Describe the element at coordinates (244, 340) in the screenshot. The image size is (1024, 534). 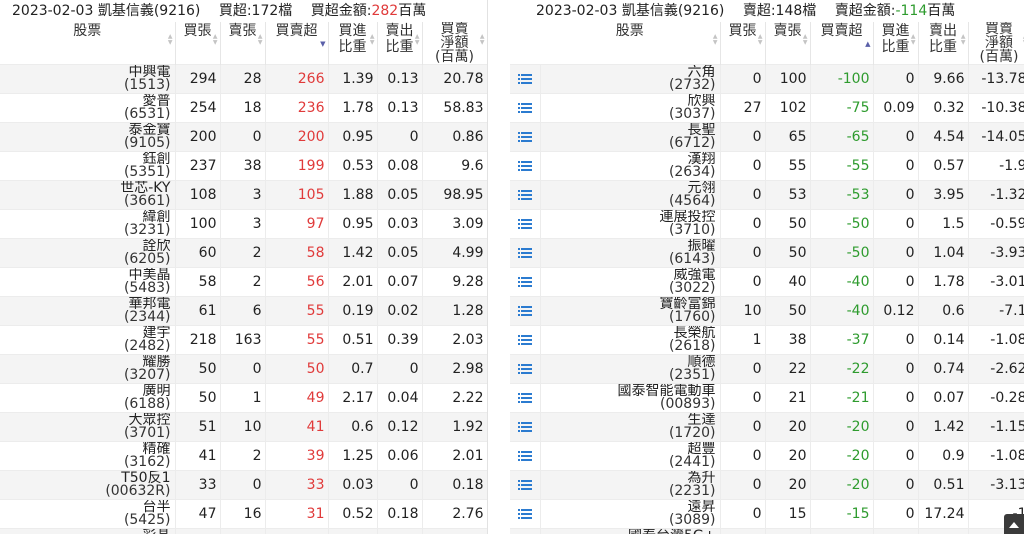
I see `table-row: 建宇 (2482) 218 163 55 0.51 0.39 2.03` at that location.